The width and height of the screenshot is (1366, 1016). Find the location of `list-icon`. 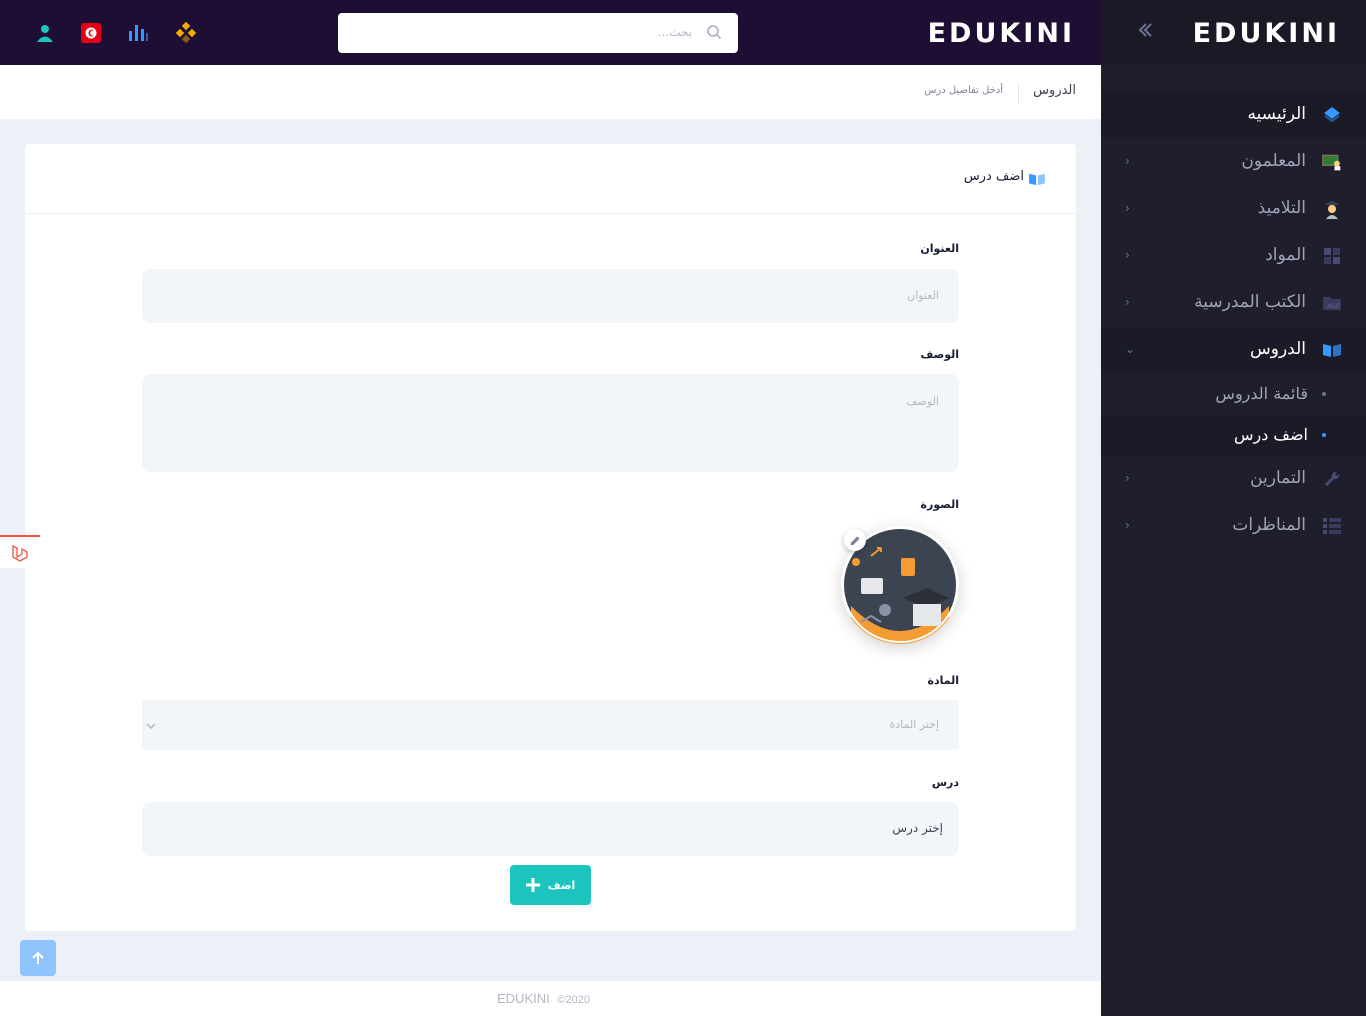

list-icon is located at coordinates (1332, 526).